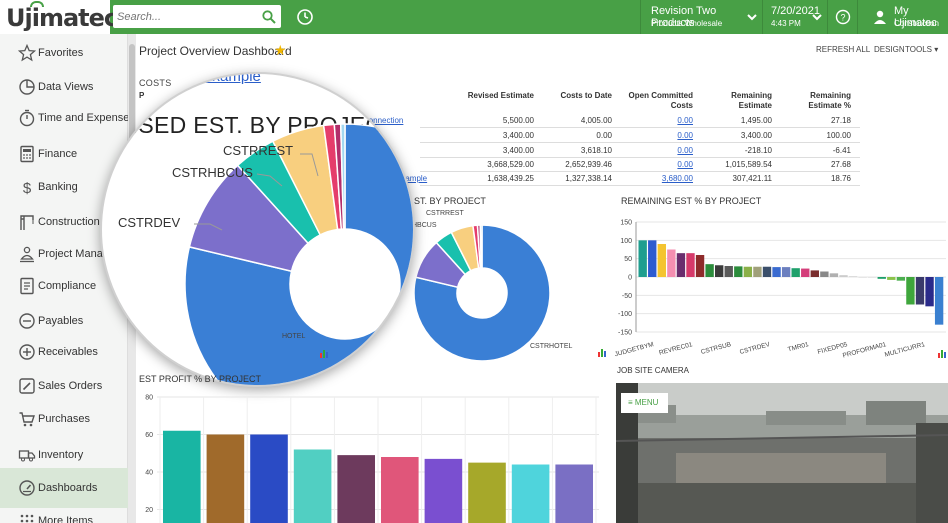  Describe the element at coordinates (305, 17) in the screenshot. I see `timer-icon` at that location.